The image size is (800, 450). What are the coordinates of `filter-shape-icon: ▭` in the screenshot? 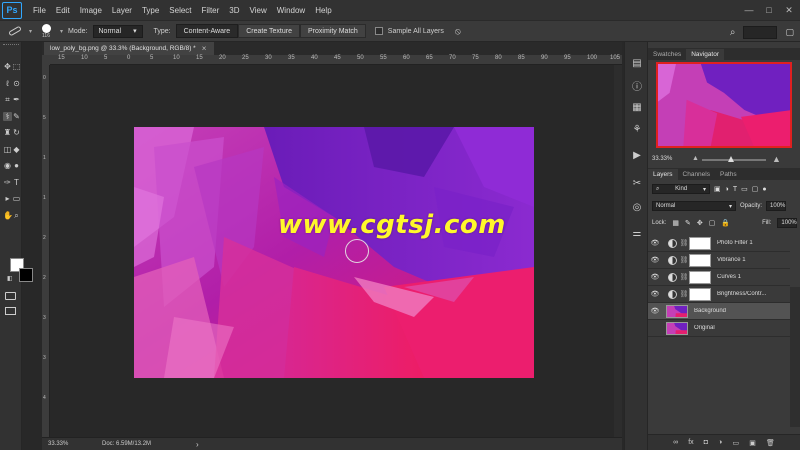 It's located at (744, 189).